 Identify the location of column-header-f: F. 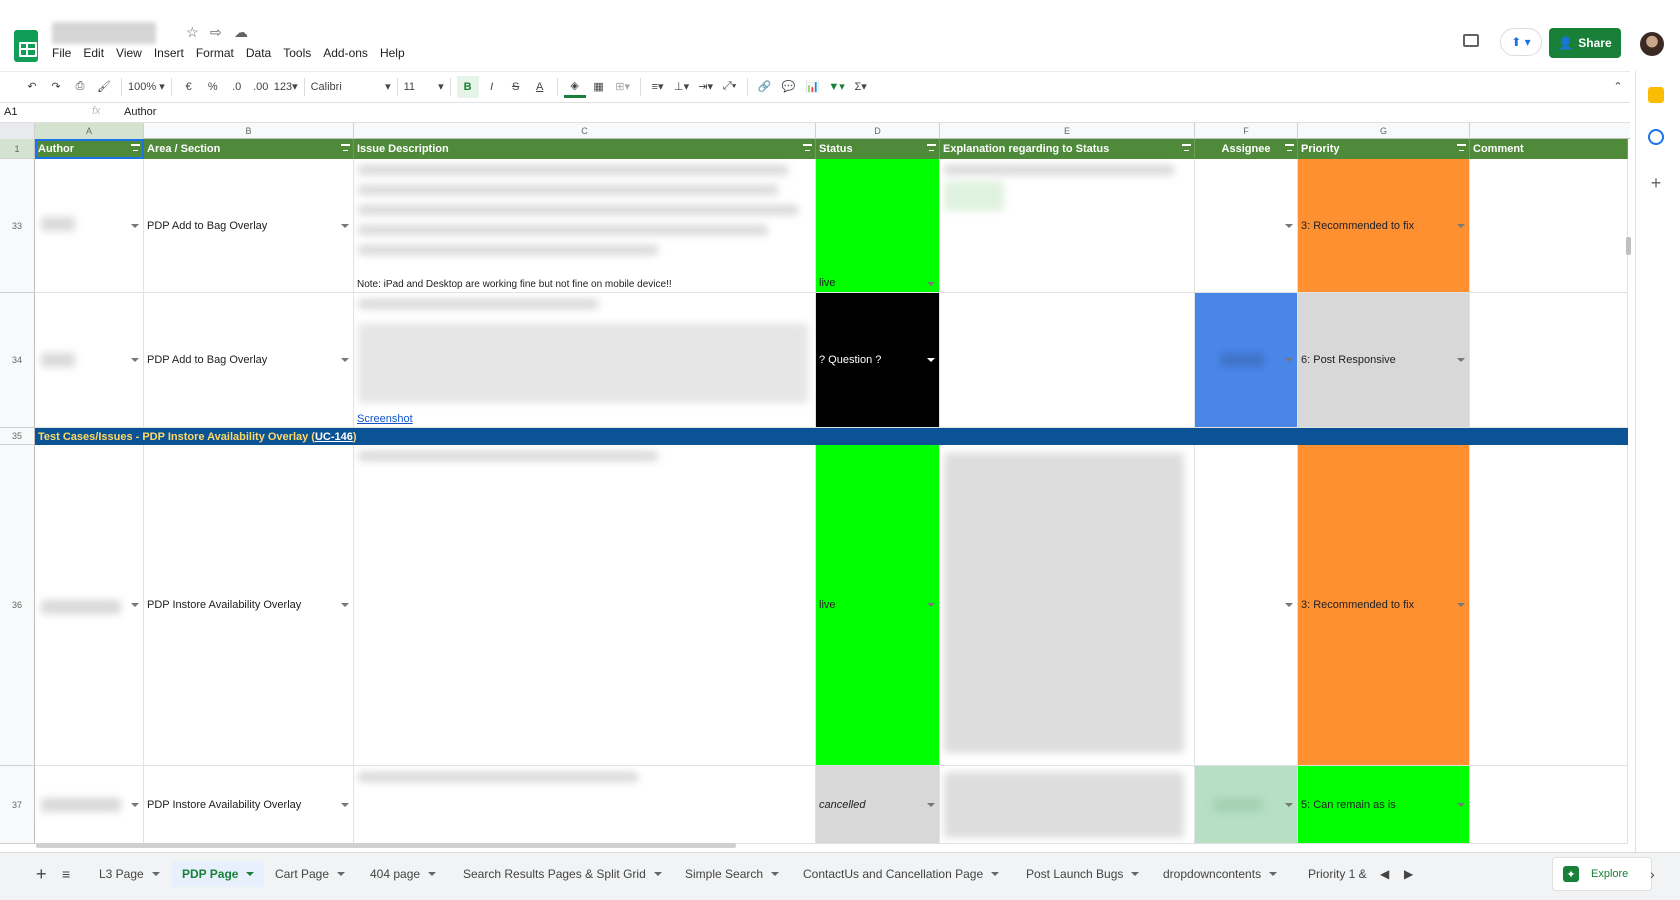
(1246, 131).